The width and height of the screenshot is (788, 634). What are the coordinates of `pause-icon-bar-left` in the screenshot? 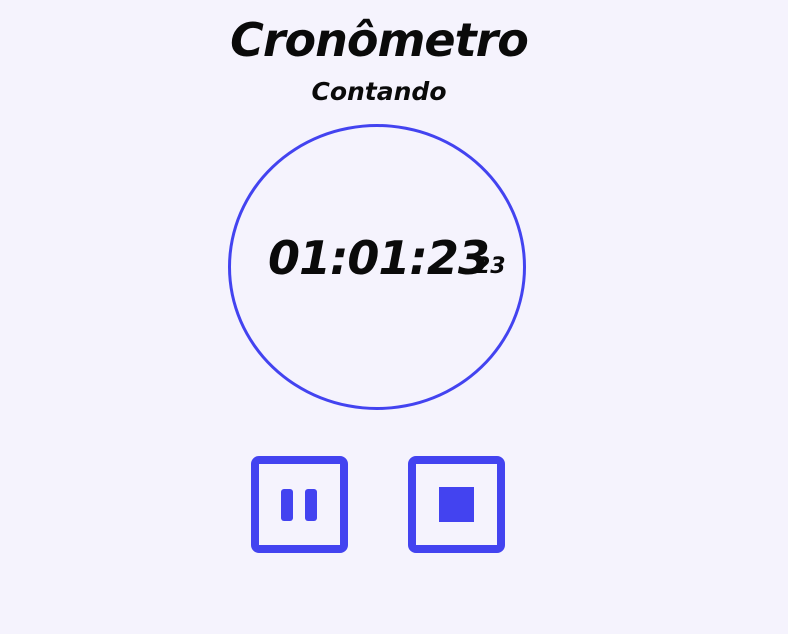 It's located at (287, 505).